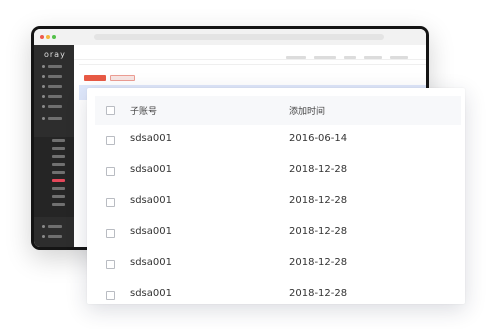  Describe the element at coordinates (95, 78) in the screenshot. I see `primary-action-button` at that location.